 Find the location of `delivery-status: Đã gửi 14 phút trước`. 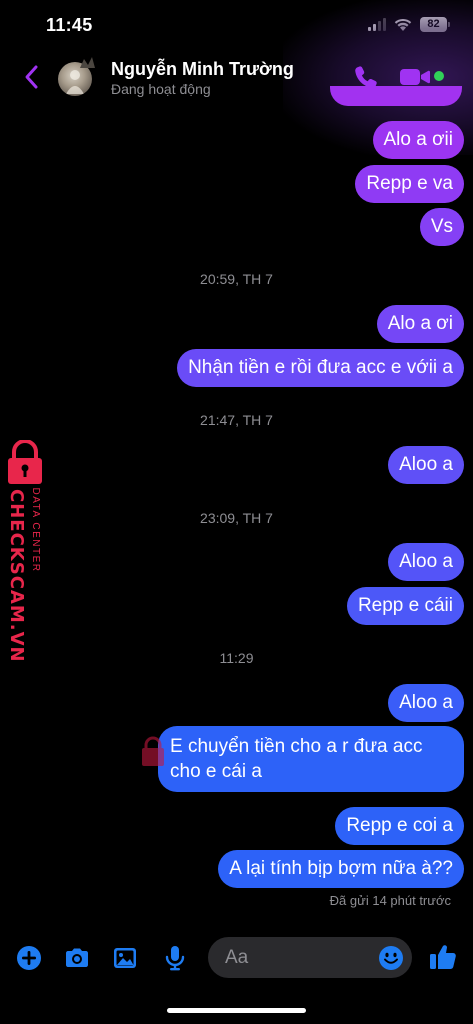

delivery-status: Đã gửi 14 phút trước is located at coordinates (390, 900).